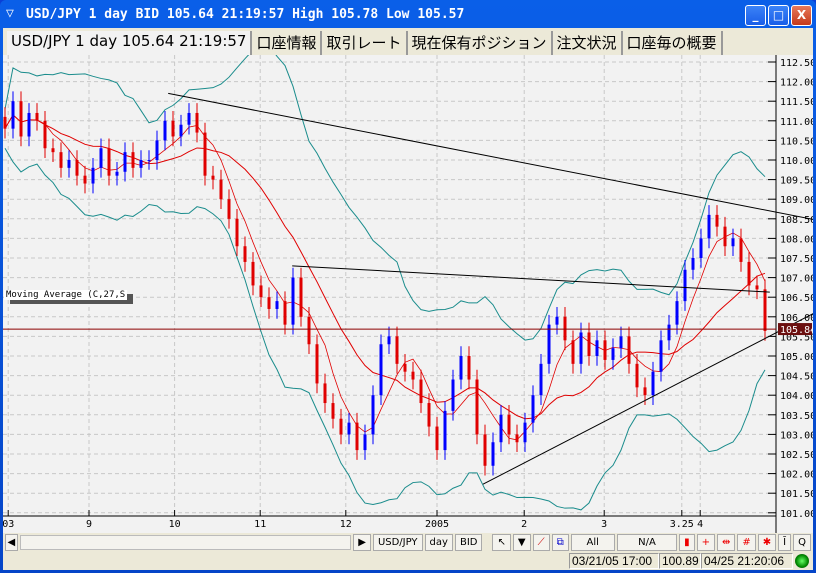  Describe the element at coordinates (796, 102) in the screenshot. I see `y-tick-label: 111.50` at that location.